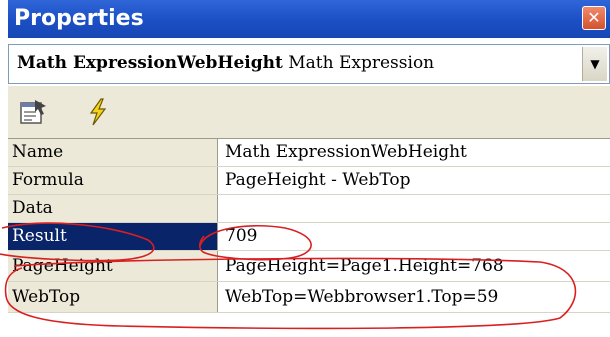  I want to click on chevron-down-icon: ▼, so click(595, 64).